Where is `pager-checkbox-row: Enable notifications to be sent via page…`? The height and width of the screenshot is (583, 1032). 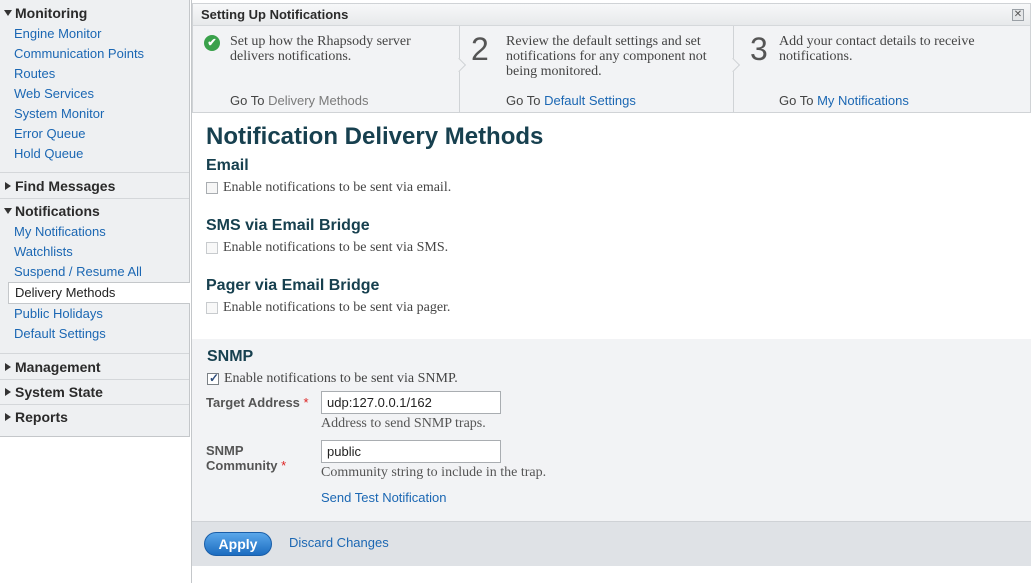 pager-checkbox-row: Enable notifications to be sent via page… is located at coordinates (328, 308).